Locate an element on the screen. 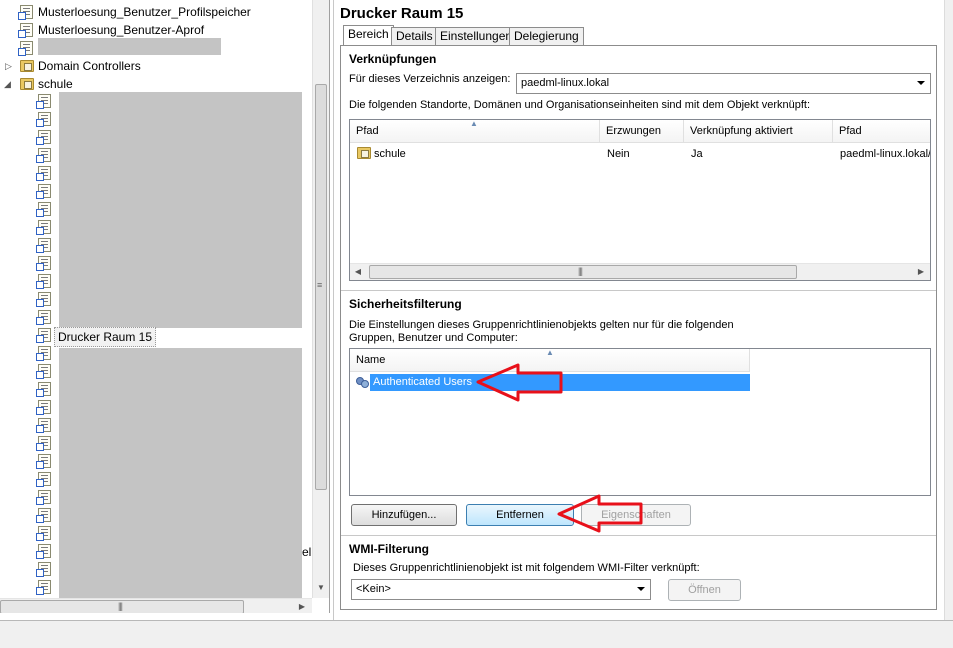 The image size is (953, 648). scrollbar-thumb is located at coordinates (583, 272).